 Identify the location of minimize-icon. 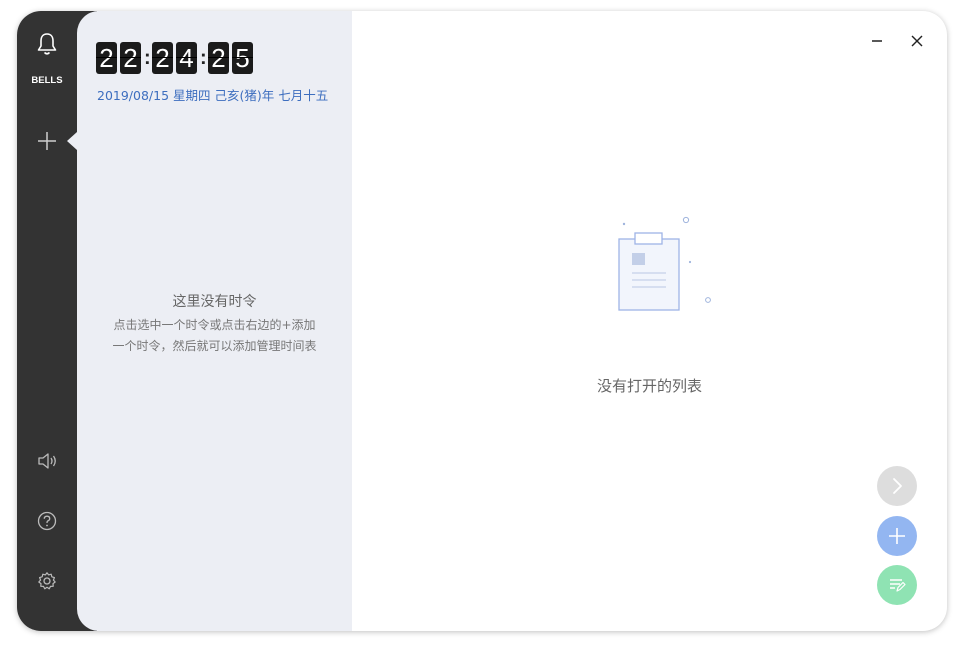
(877, 41).